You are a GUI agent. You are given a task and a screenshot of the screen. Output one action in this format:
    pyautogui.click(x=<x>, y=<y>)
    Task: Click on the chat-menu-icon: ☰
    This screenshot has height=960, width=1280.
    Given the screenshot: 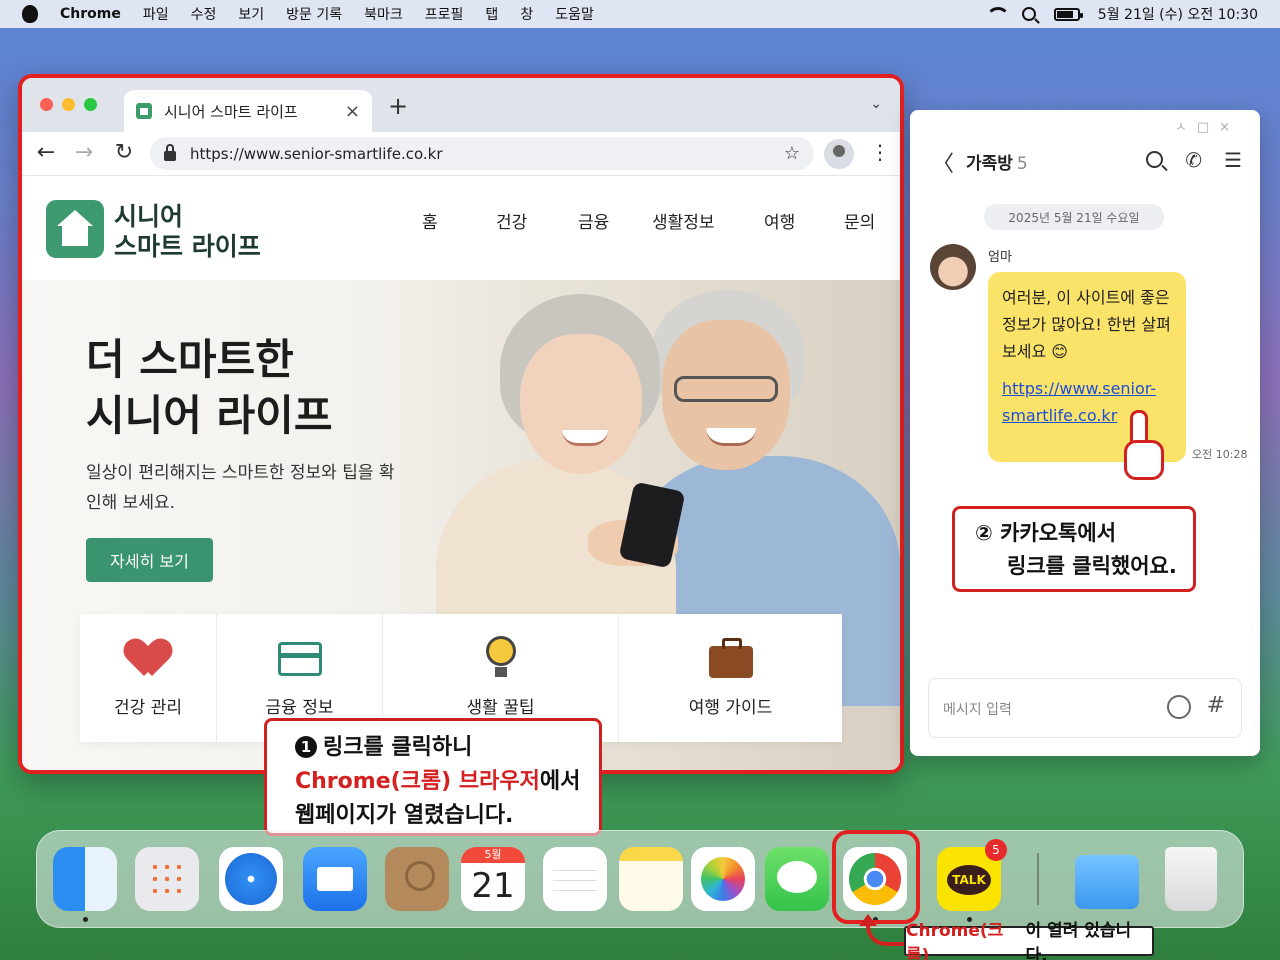 What is the action you would take?
    pyautogui.click(x=1233, y=160)
    